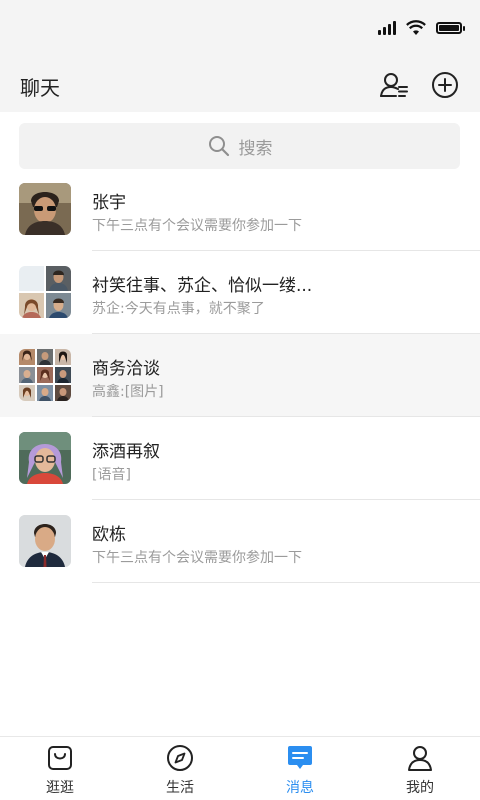  I want to click on compass-icon, so click(180, 758).